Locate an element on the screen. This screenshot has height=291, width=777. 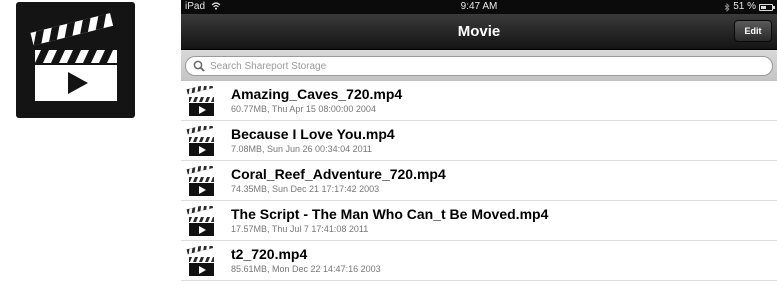
search-input: Search Shareport Storage is located at coordinates (479, 66).